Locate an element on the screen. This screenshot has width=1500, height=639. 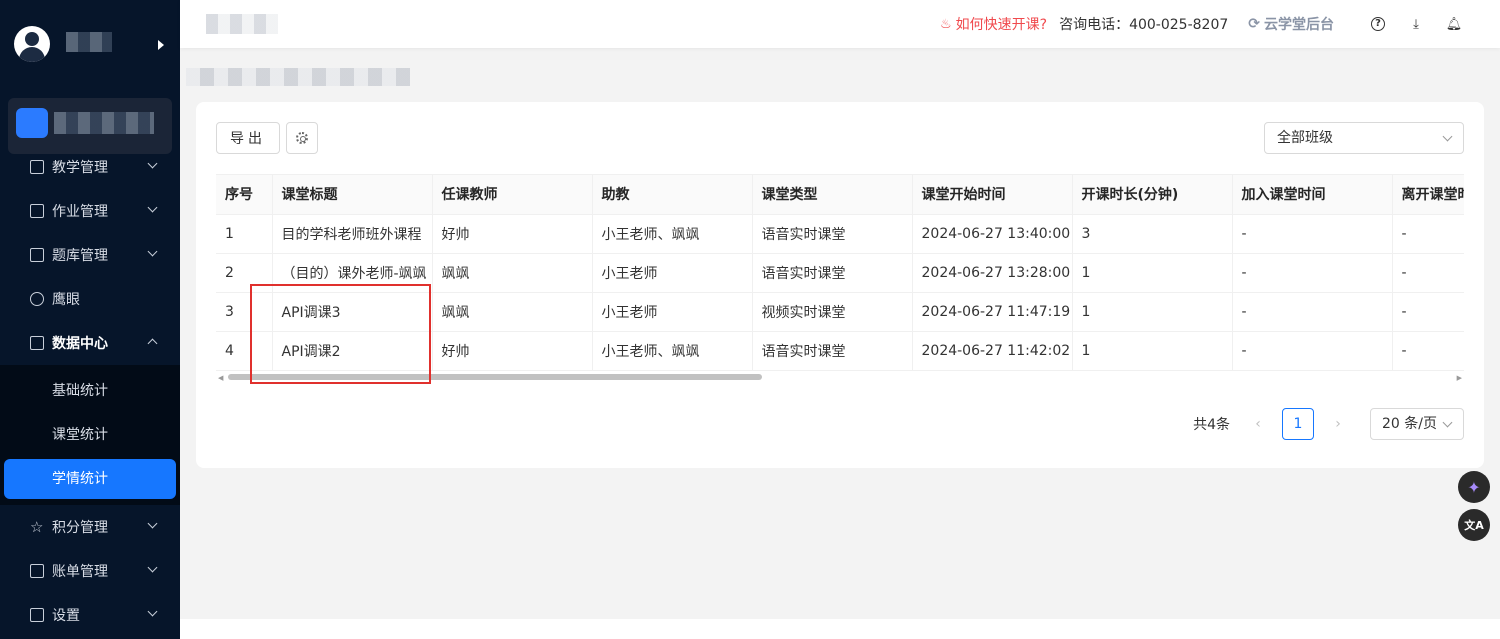
scroll-left-icon: ◀ is located at coordinates (220, 378).